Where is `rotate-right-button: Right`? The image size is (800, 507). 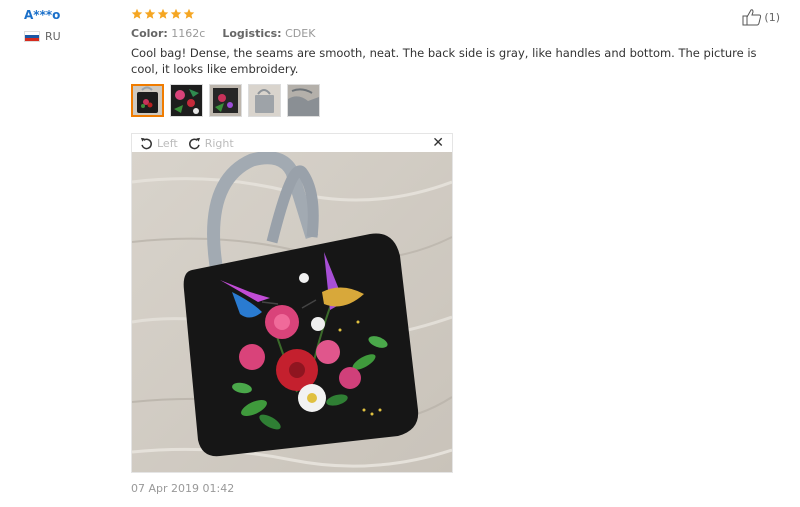
rotate-right-button: Right is located at coordinates (211, 143).